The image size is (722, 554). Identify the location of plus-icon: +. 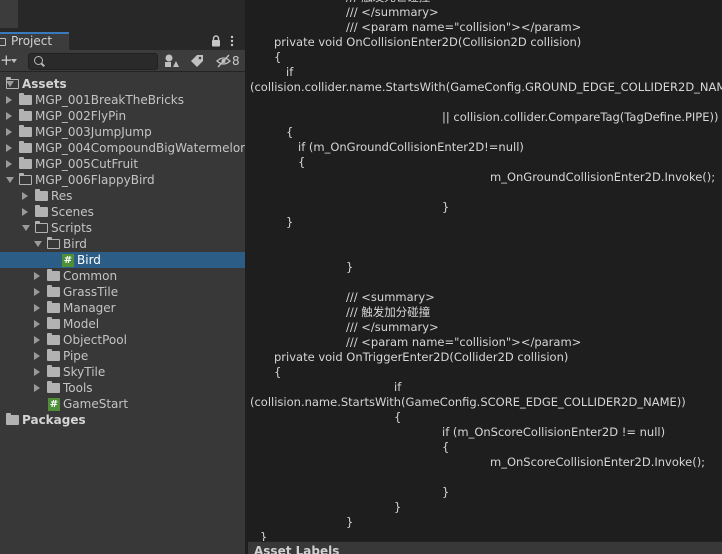
(10, 61).